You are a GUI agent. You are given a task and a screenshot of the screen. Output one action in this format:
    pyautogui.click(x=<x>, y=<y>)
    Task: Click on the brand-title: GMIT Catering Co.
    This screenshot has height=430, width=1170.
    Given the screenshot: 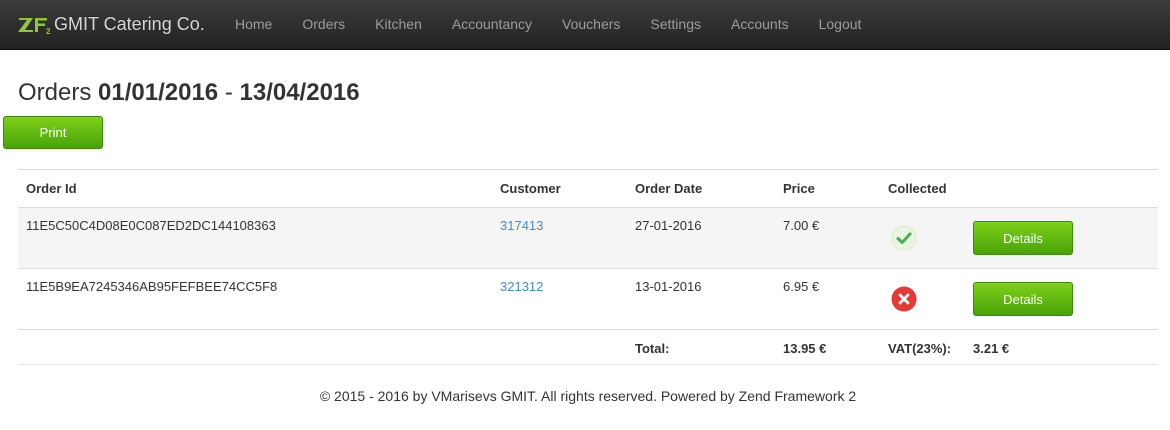 What is the action you would take?
    pyautogui.click(x=129, y=24)
    